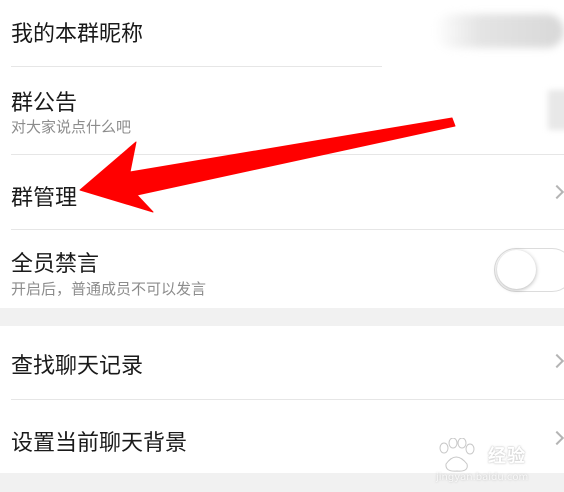 The image size is (564, 492). Describe the element at coordinates (71, 127) in the screenshot. I see `announcement-sublabel: 对大家说点什么吧` at that location.